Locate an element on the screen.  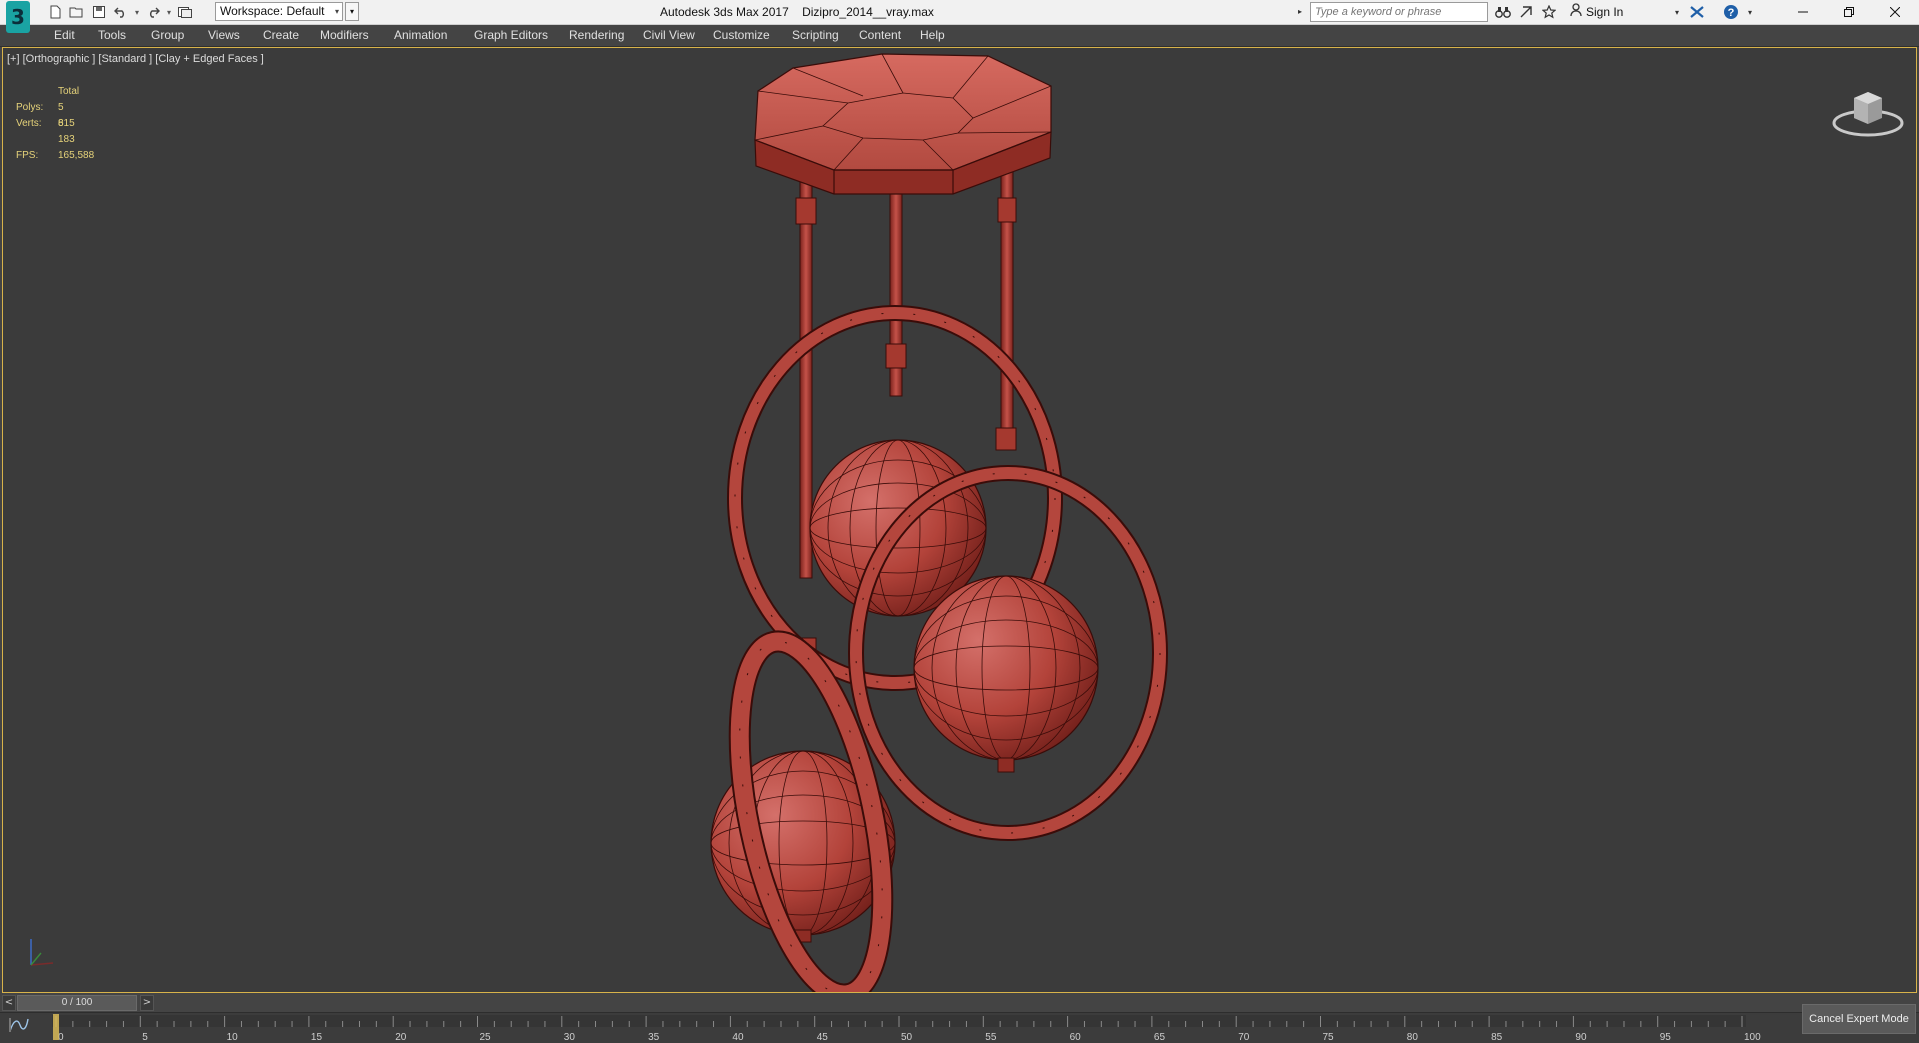
undo-dropdown-icon: ▾ is located at coordinates (137, 12).